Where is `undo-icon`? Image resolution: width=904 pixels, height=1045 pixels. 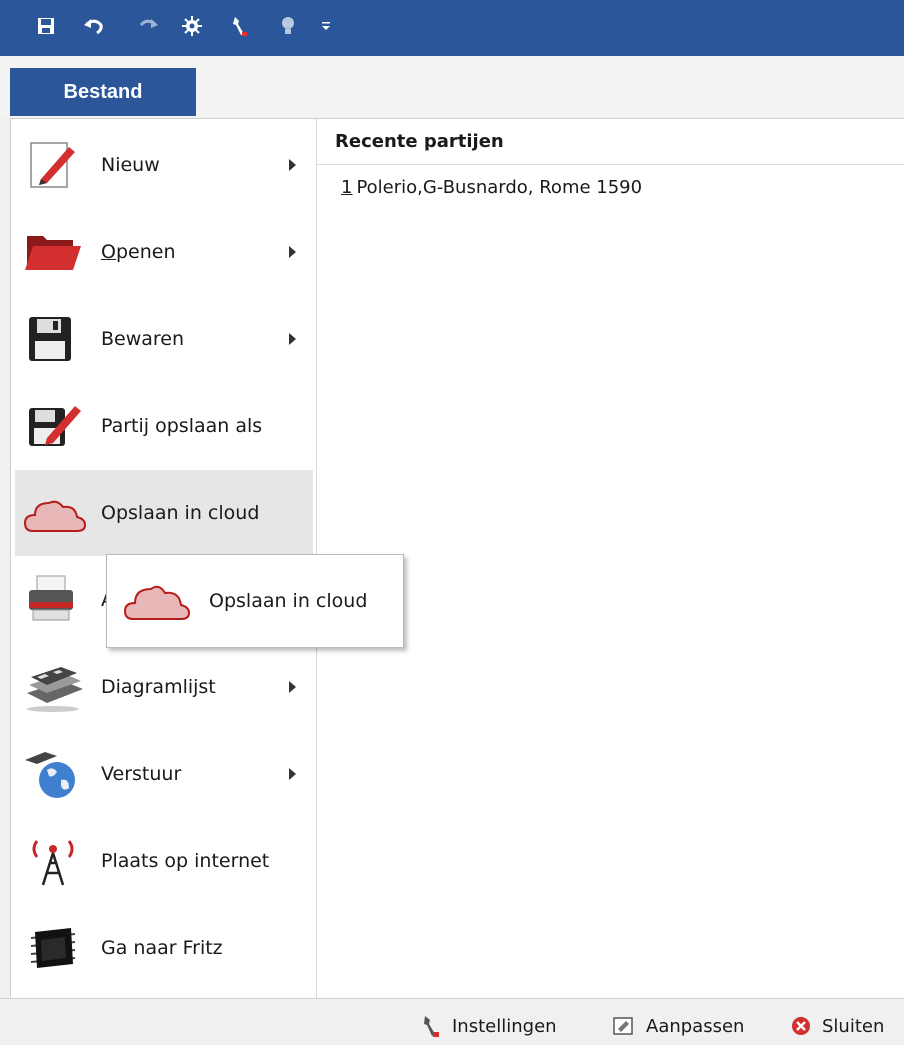 undo-icon is located at coordinates (94, 26).